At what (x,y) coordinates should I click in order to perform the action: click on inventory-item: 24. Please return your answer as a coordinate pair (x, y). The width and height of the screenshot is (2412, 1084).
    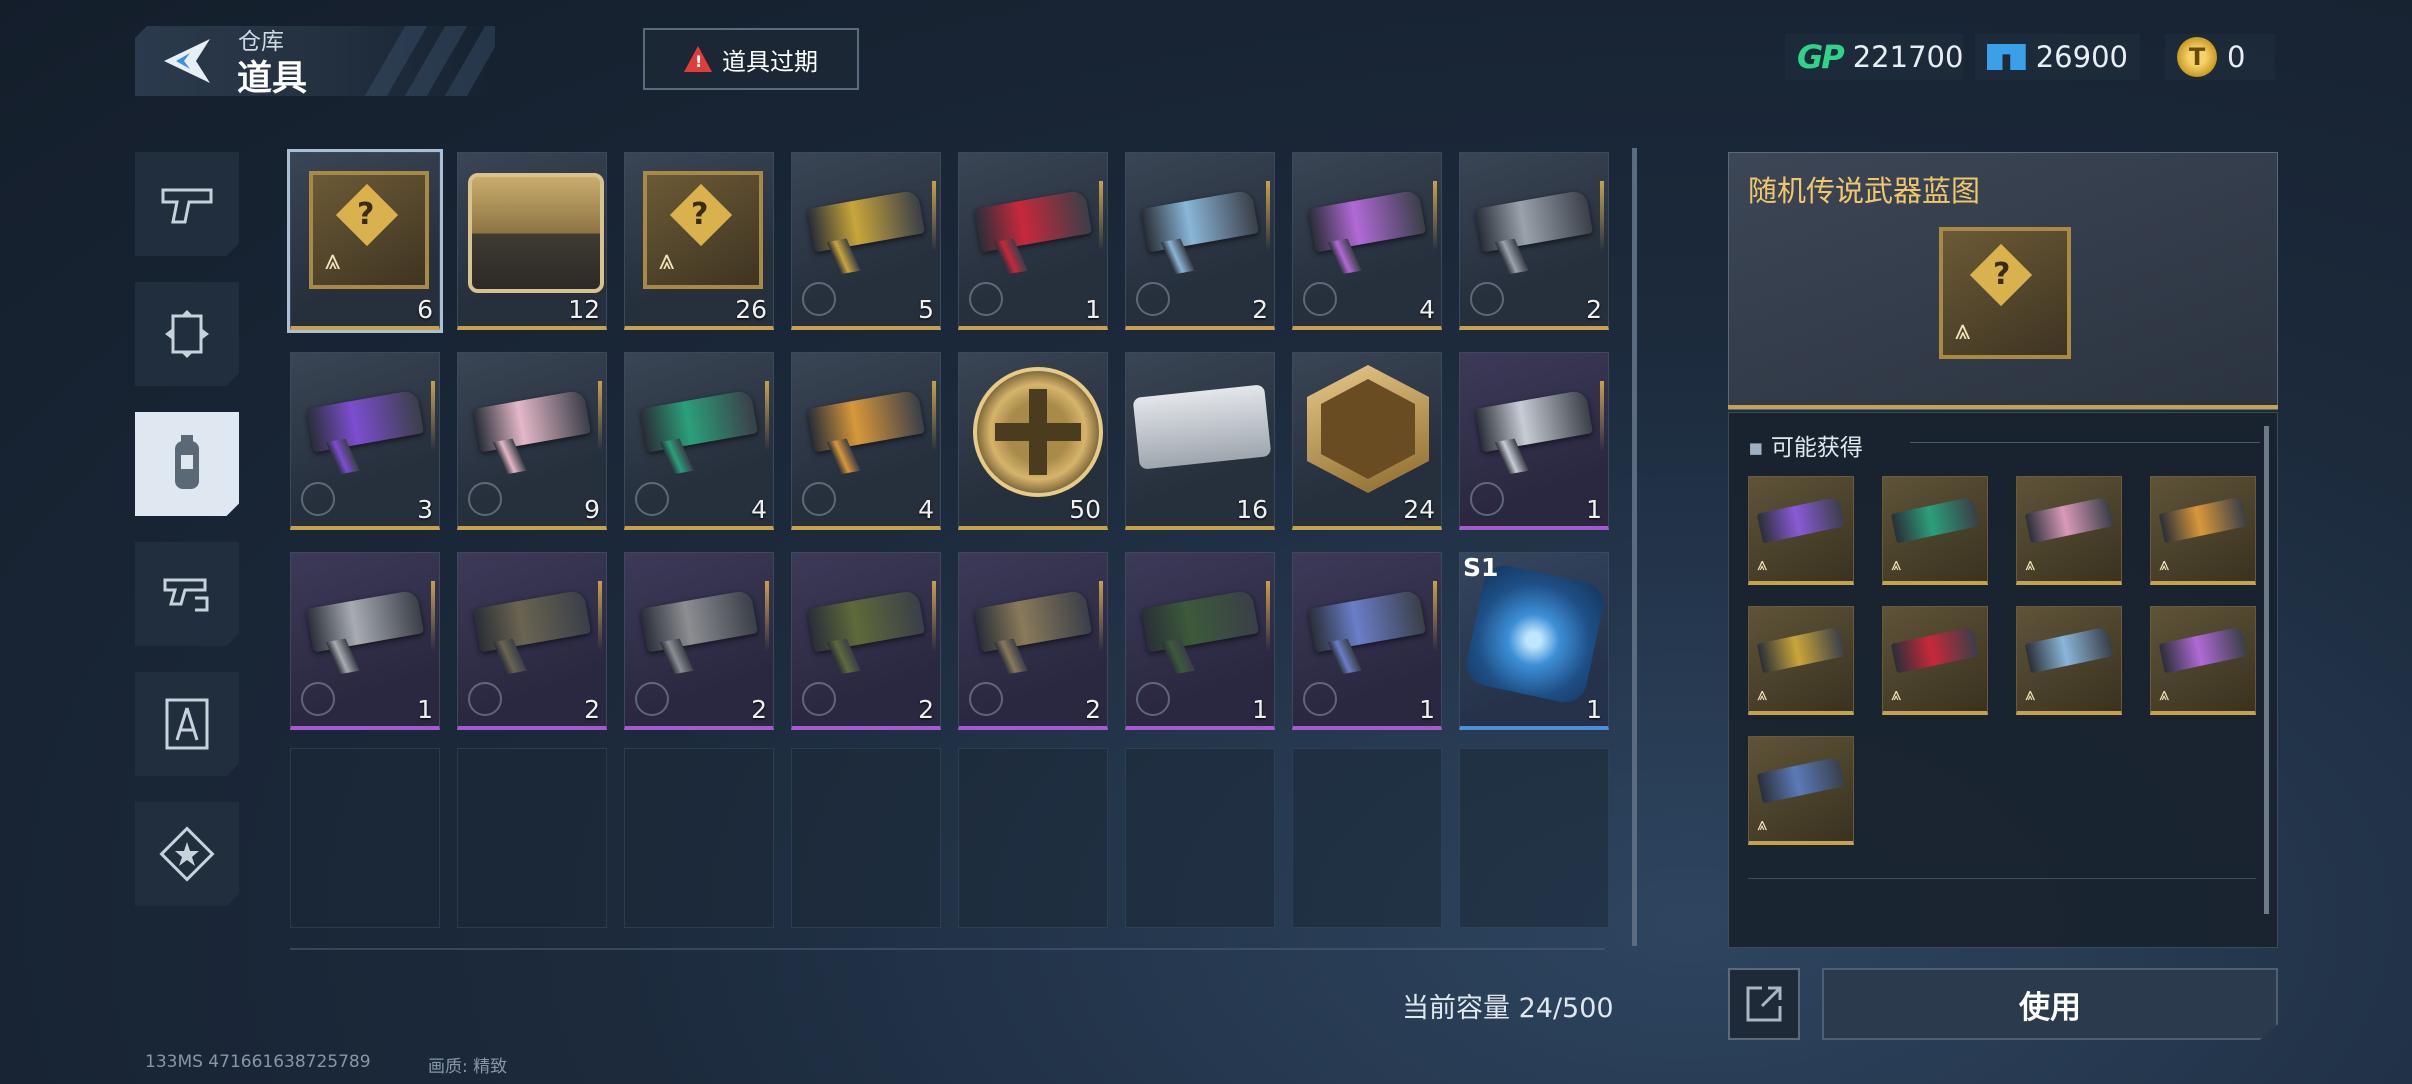
    Looking at the image, I should click on (1367, 441).